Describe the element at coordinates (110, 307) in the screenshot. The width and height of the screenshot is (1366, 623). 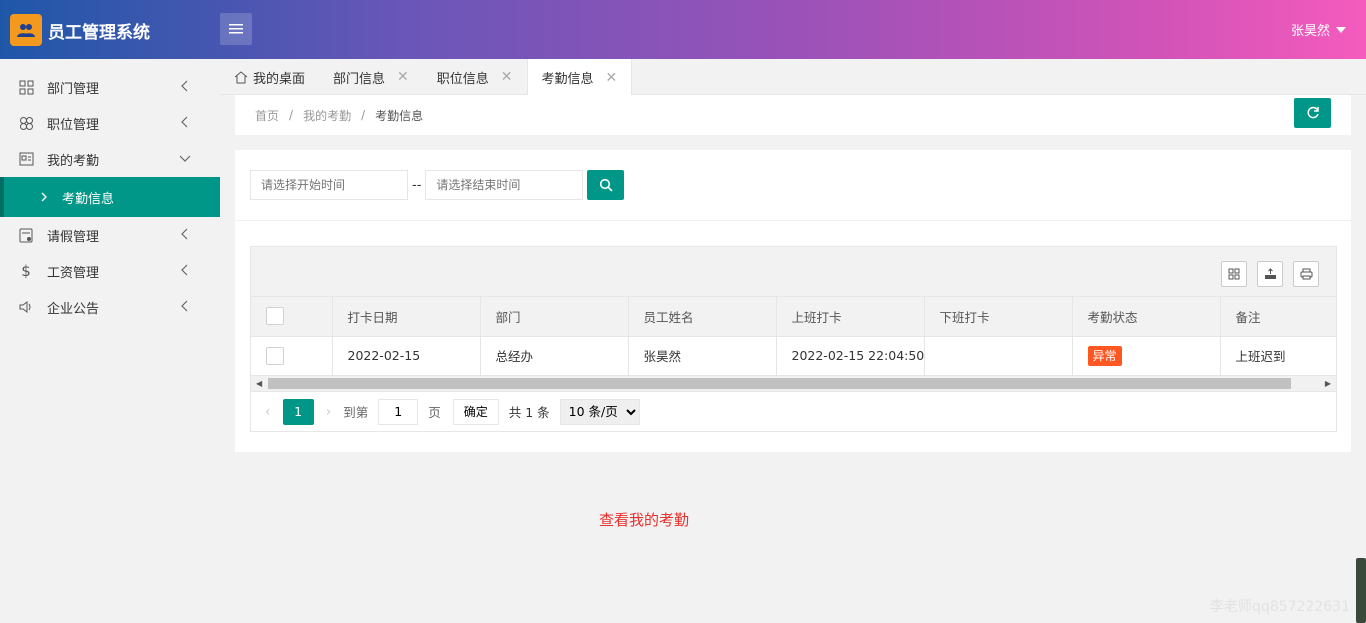
I see `sidebar-item-notice: 企业公告` at that location.